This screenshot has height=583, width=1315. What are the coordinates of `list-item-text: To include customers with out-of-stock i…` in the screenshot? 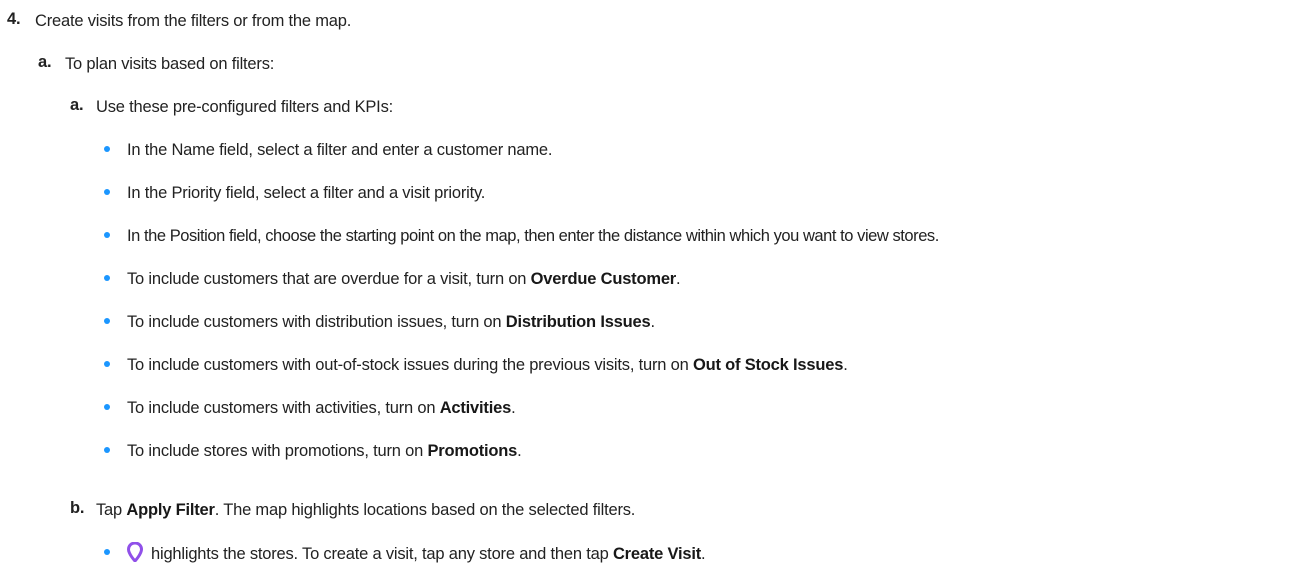 It's located at (410, 365).